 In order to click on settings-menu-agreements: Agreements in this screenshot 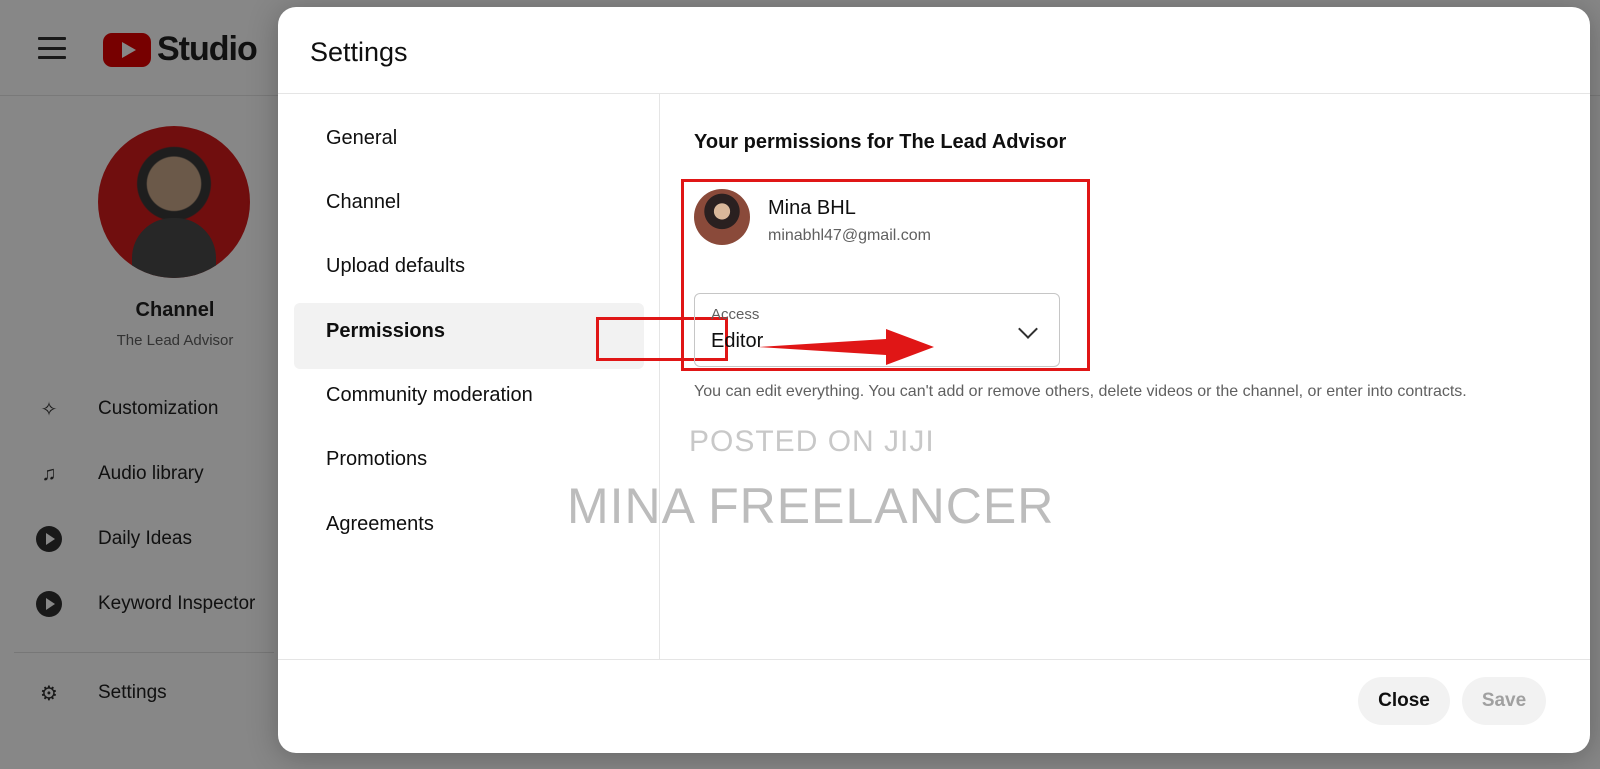, I will do `click(380, 524)`.